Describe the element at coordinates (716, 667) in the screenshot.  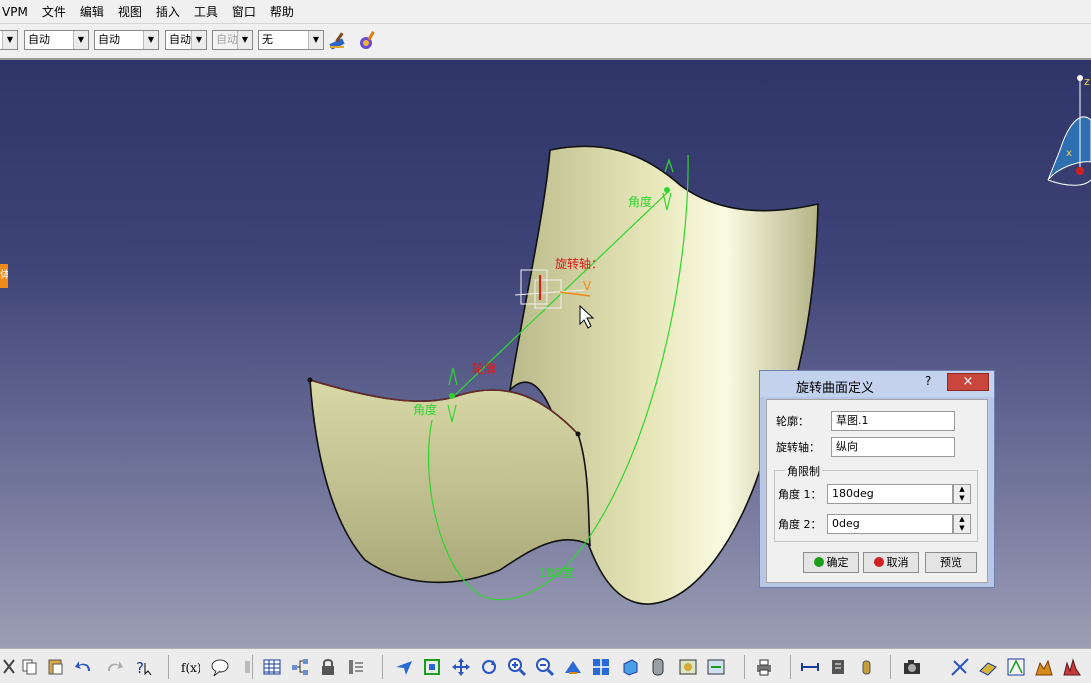
I see `swap-space-icon` at that location.